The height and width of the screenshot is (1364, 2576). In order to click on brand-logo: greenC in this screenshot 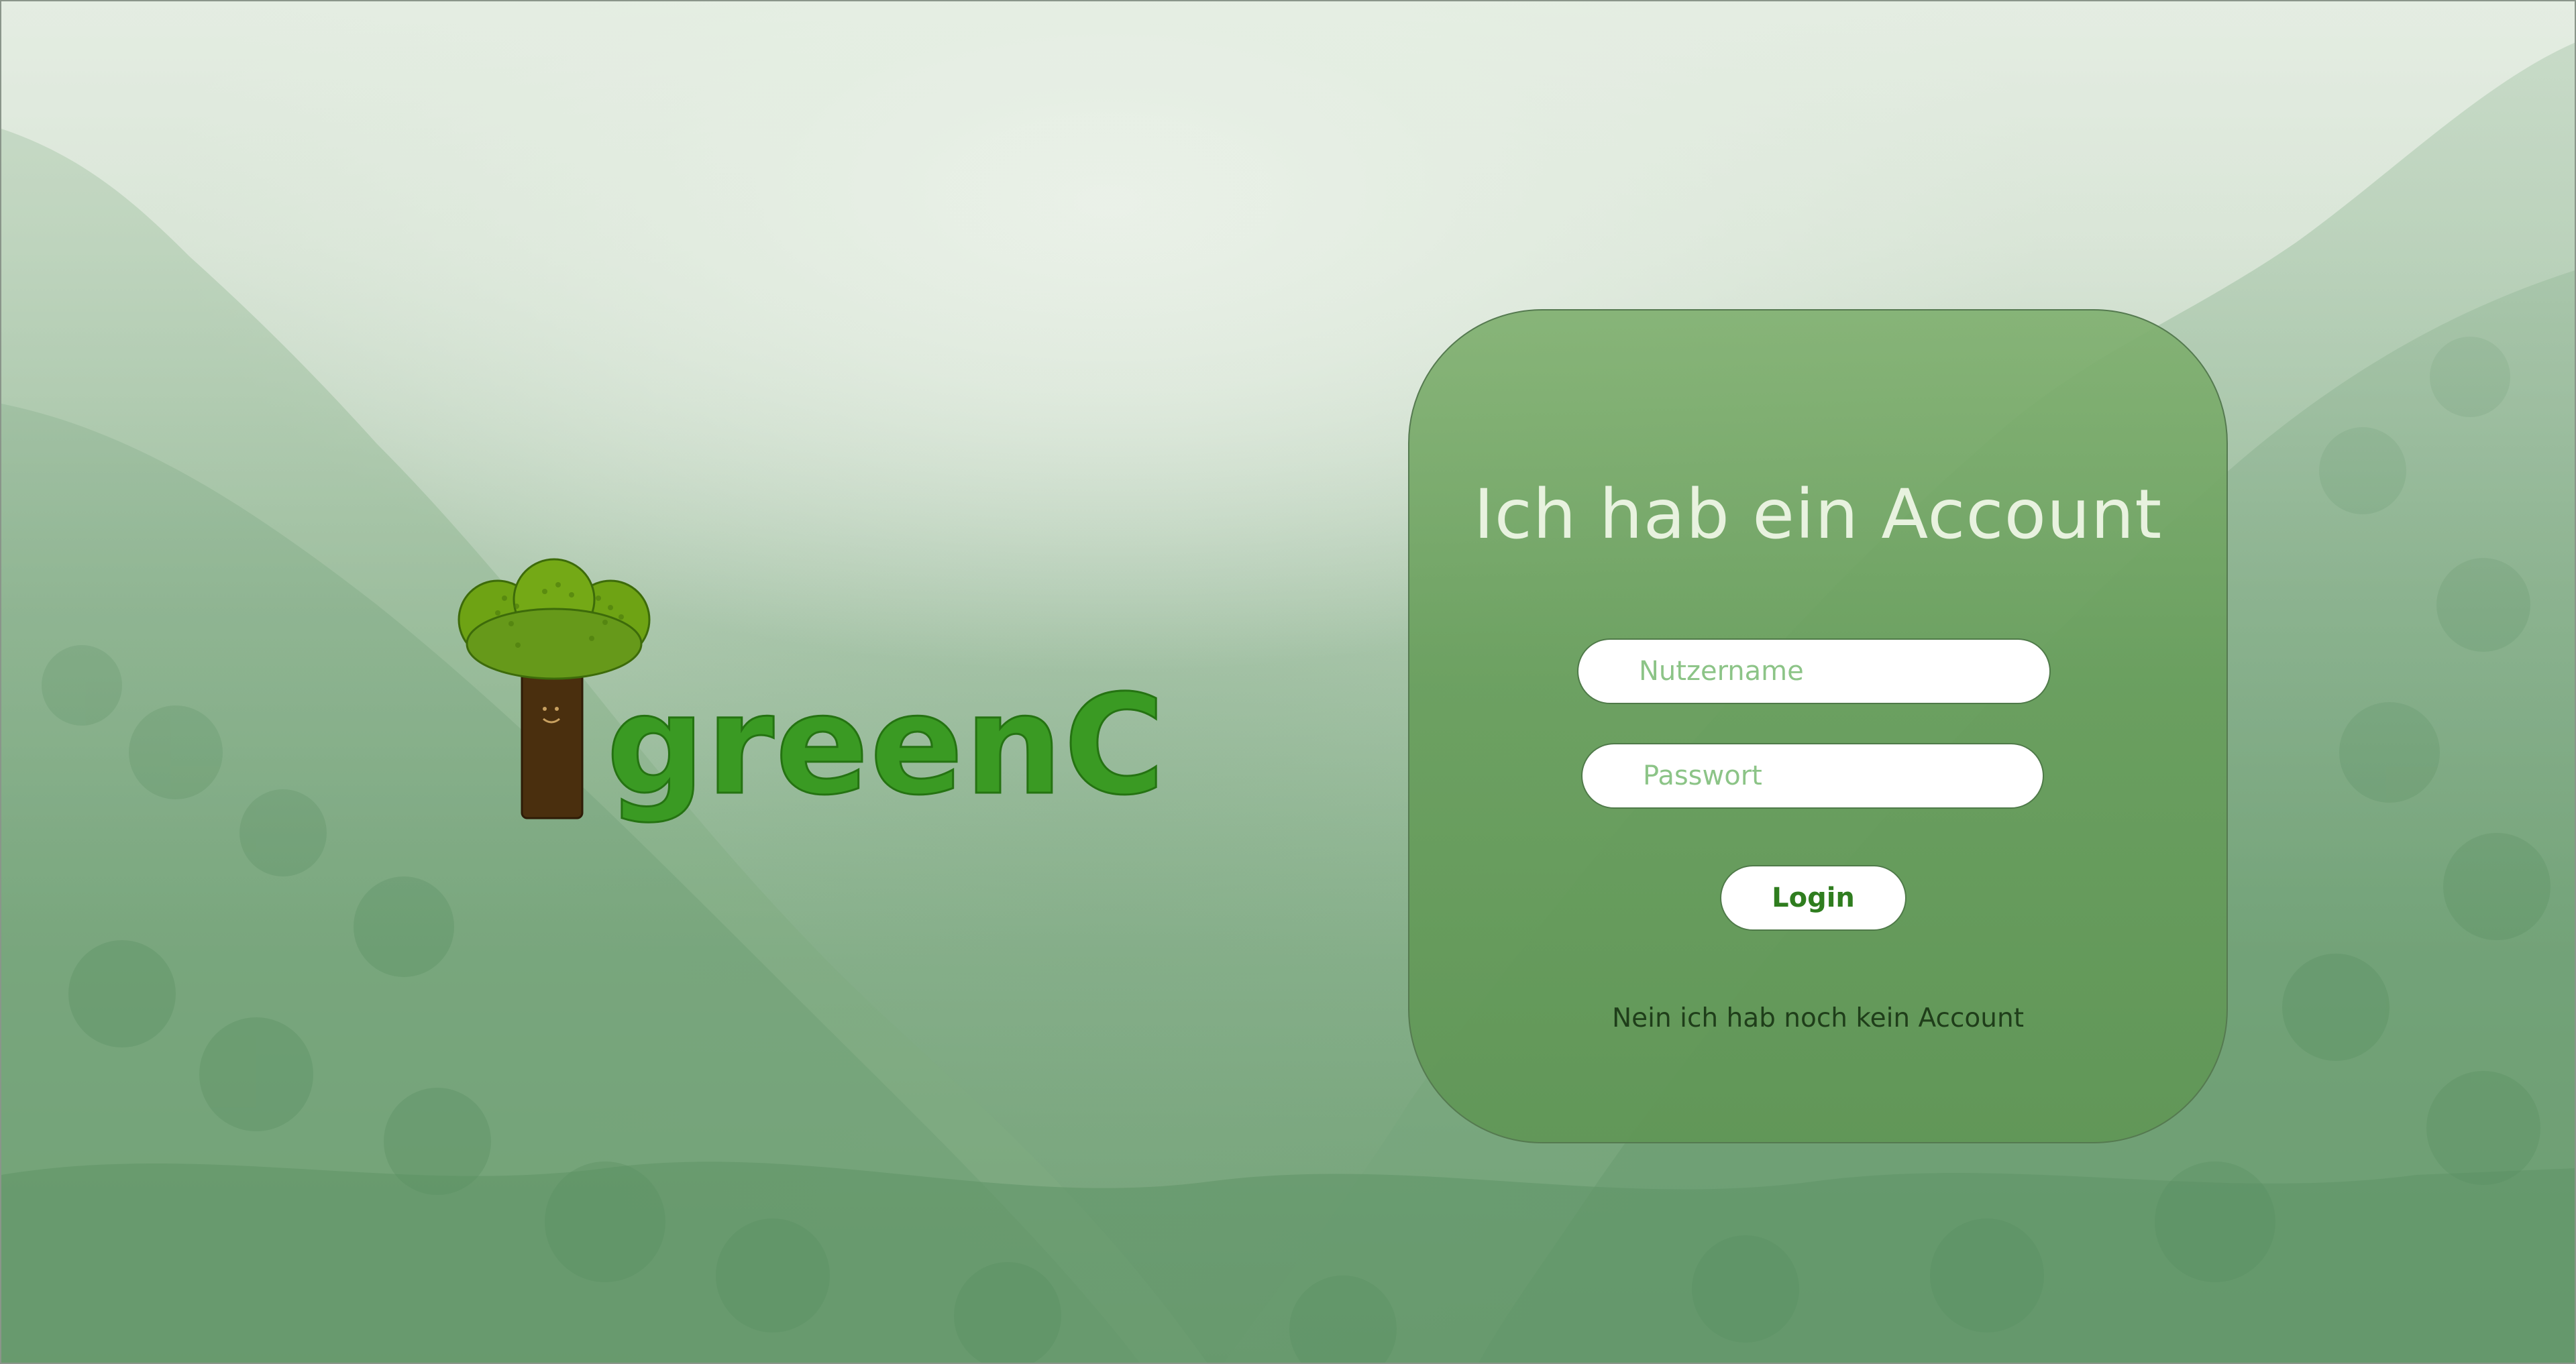, I will do `click(812, 692)`.